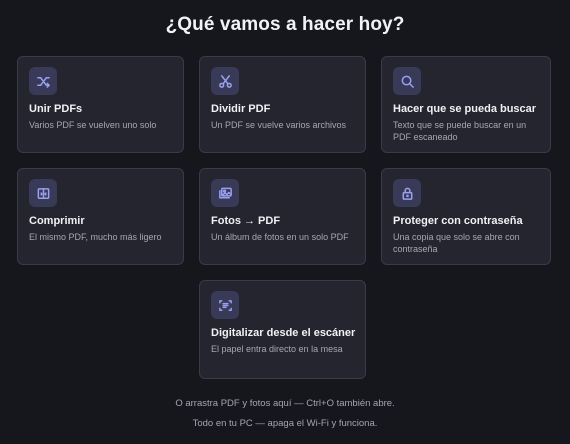 The height and width of the screenshot is (444, 570). What do you see at coordinates (458, 221) in the screenshot?
I see `card-title: Proteger con contraseña` at bounding box center [458, 221].